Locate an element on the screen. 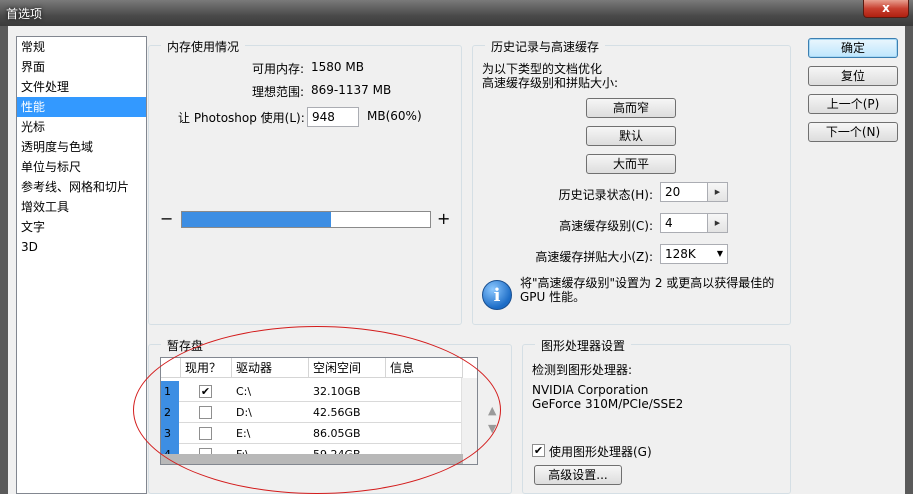 The width and height of the screenshot is (913, 494). ok-button: 确定 is located at coordinates (853, 48).